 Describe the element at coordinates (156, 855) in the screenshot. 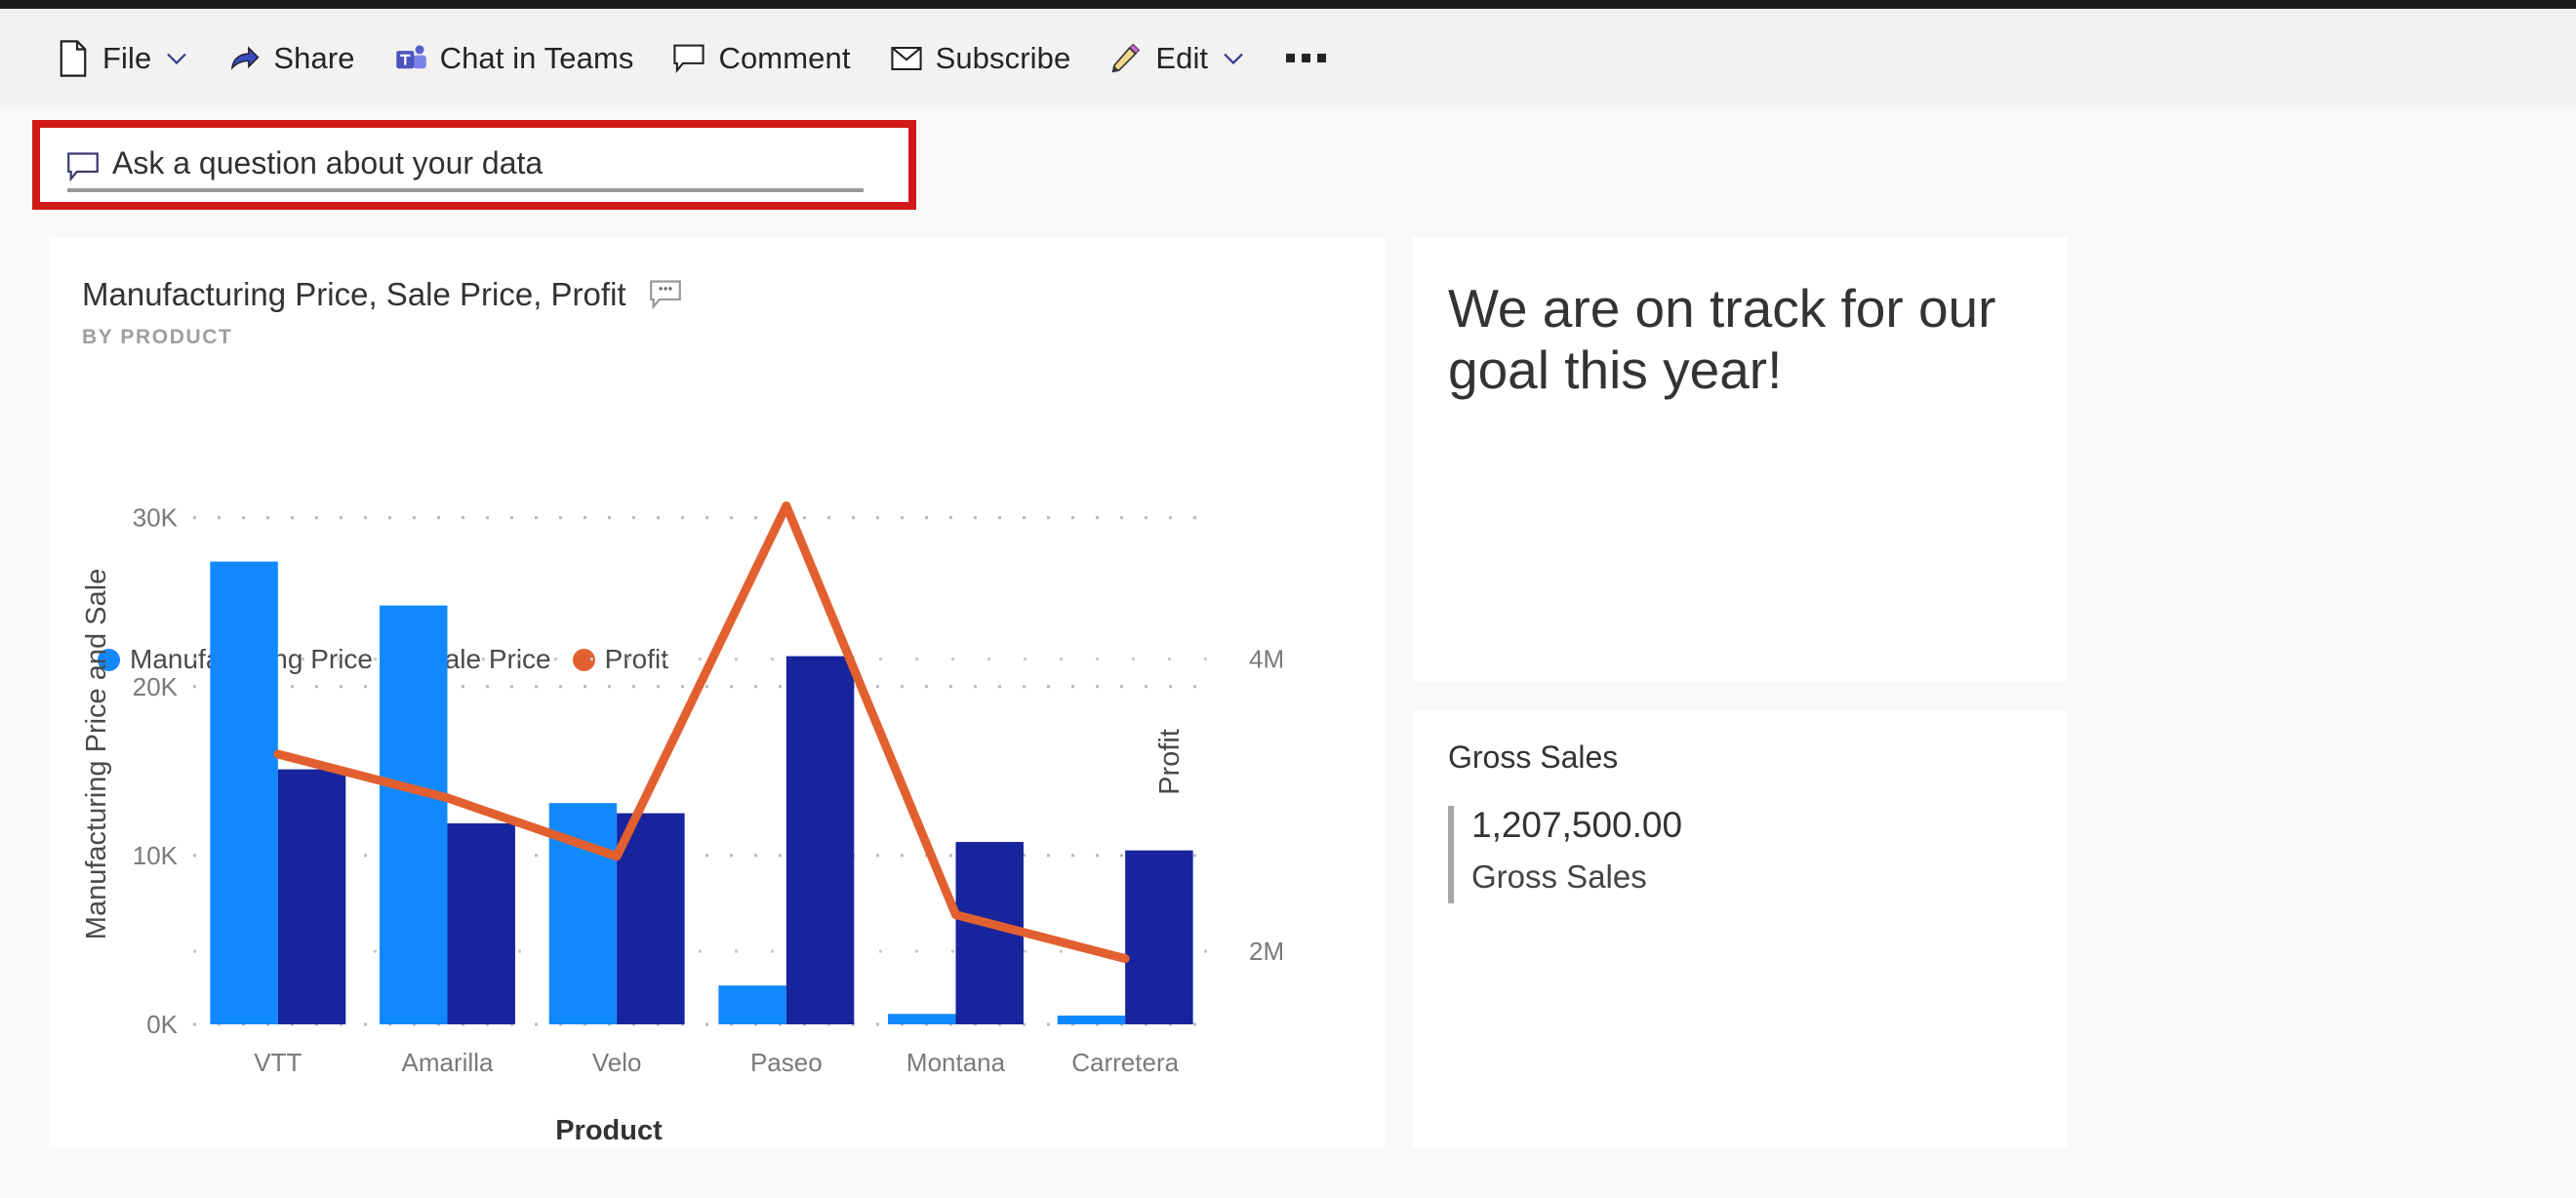

I see `y-axis-tick-label: 10K` at that location.